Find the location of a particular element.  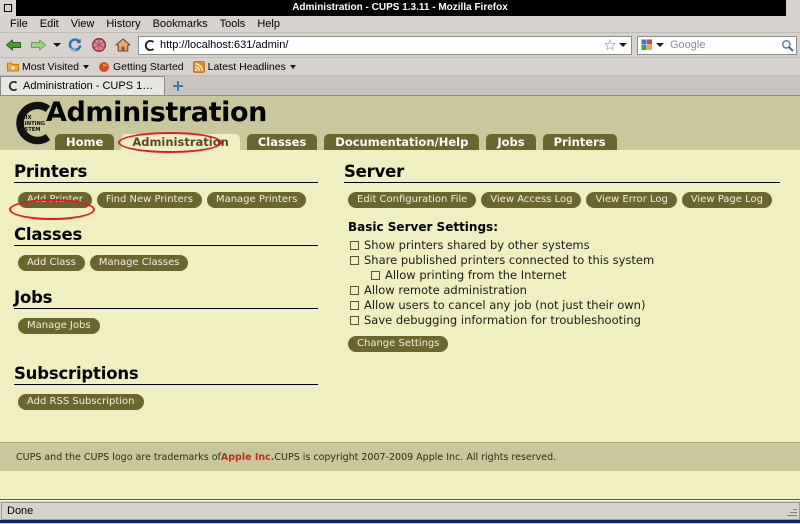

nav-tab-printers: Printers is located at coordinates (579, 142).